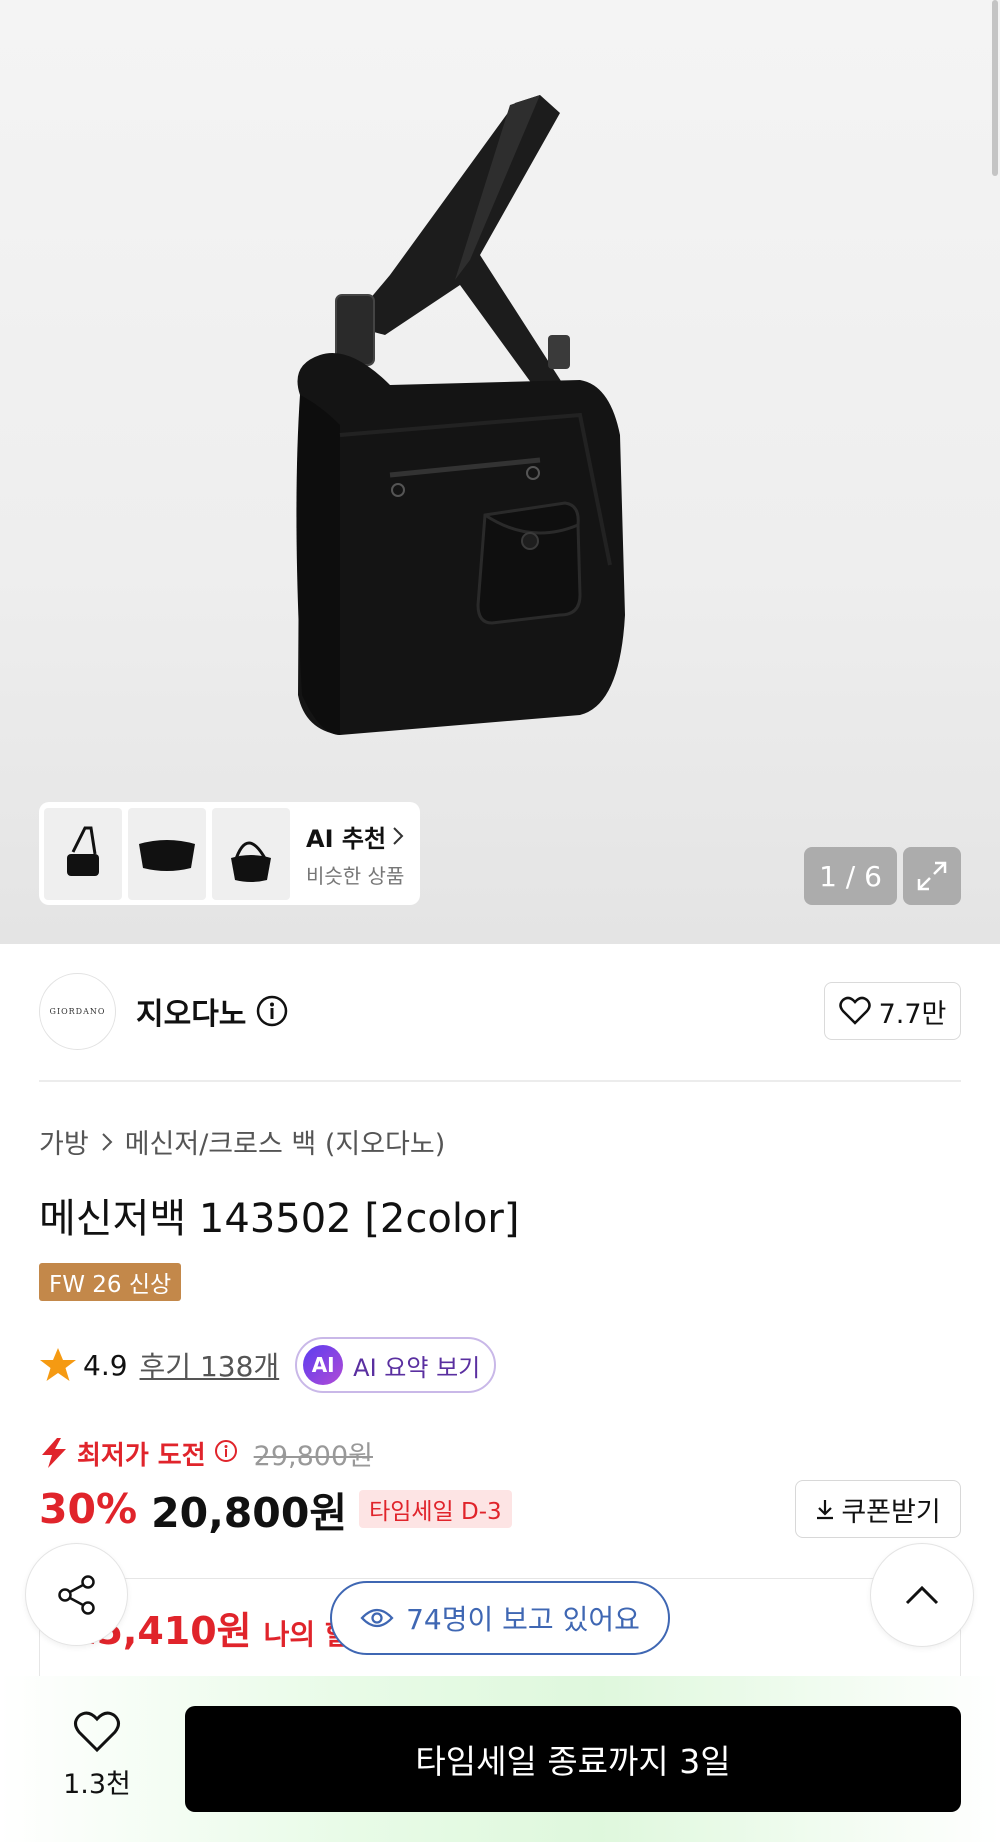 This screenshot has width=1000, height=1842. Describe the element at coordinates (58, 1364) in the screenshot. I see `star-icon` at that location.